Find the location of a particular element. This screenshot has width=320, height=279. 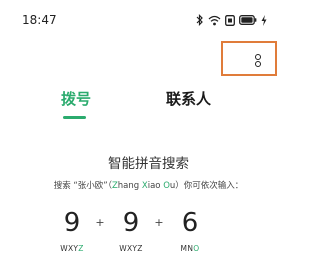

hint-text: iao is located at coordinates (155, 186).